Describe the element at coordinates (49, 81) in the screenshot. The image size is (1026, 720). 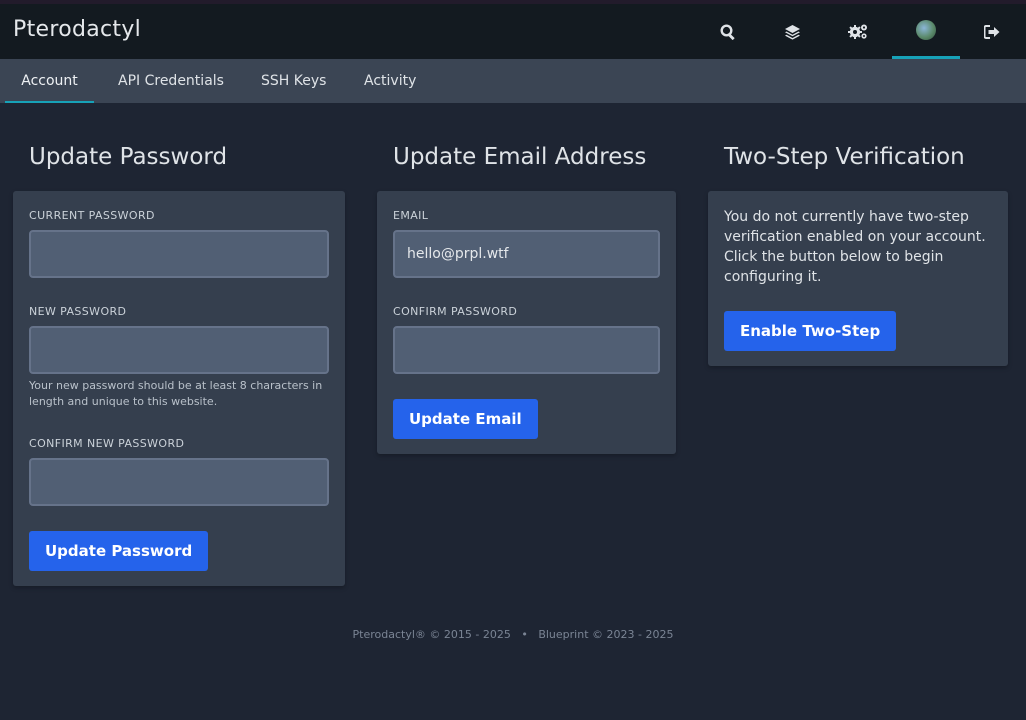
I see `tab-account: Account` at that location.